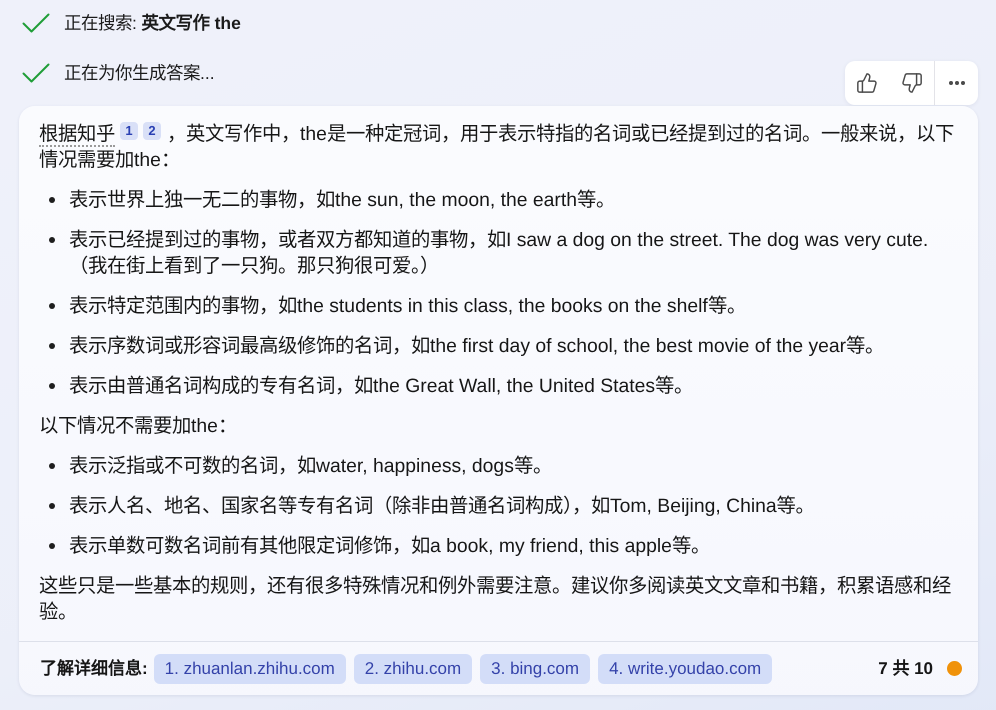 This screenshot has height=710, width=996. I want to click on paragraph-text: 以下情况不需要加the：, so click(138, 426).